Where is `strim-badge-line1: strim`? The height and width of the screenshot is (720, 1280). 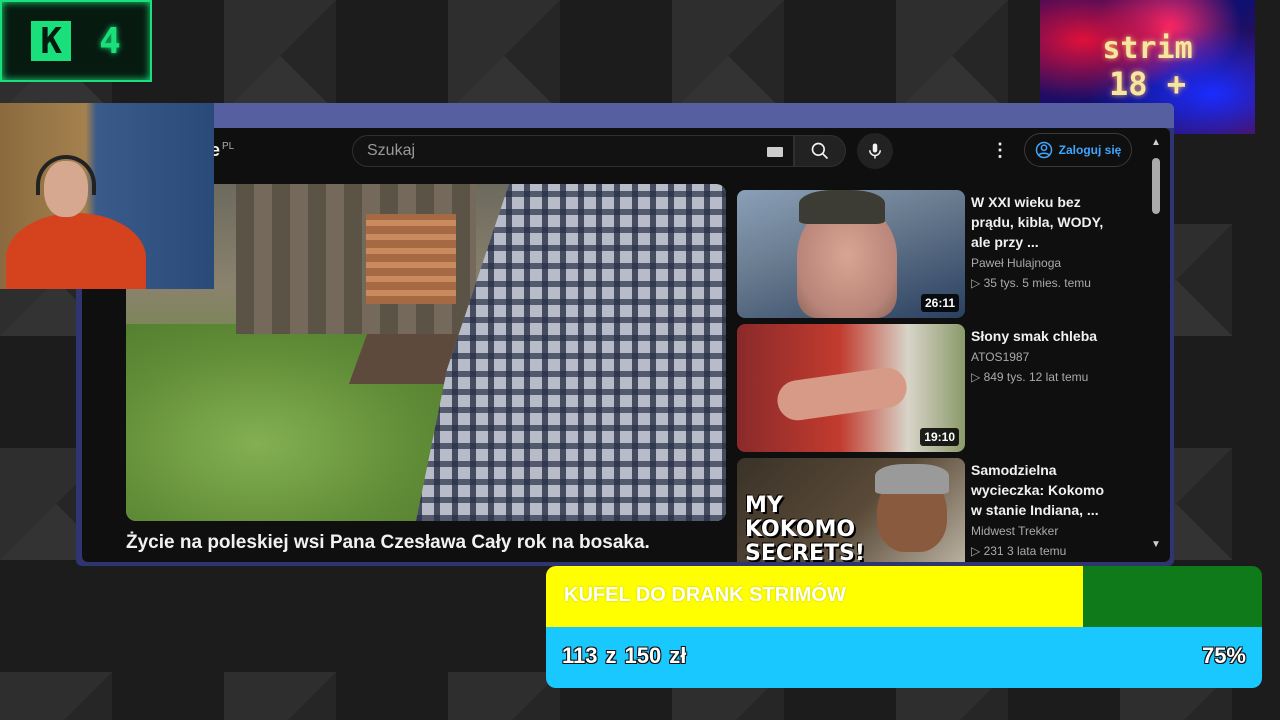 strim-badge-line1: strim is located at coordinates (1147, 48).